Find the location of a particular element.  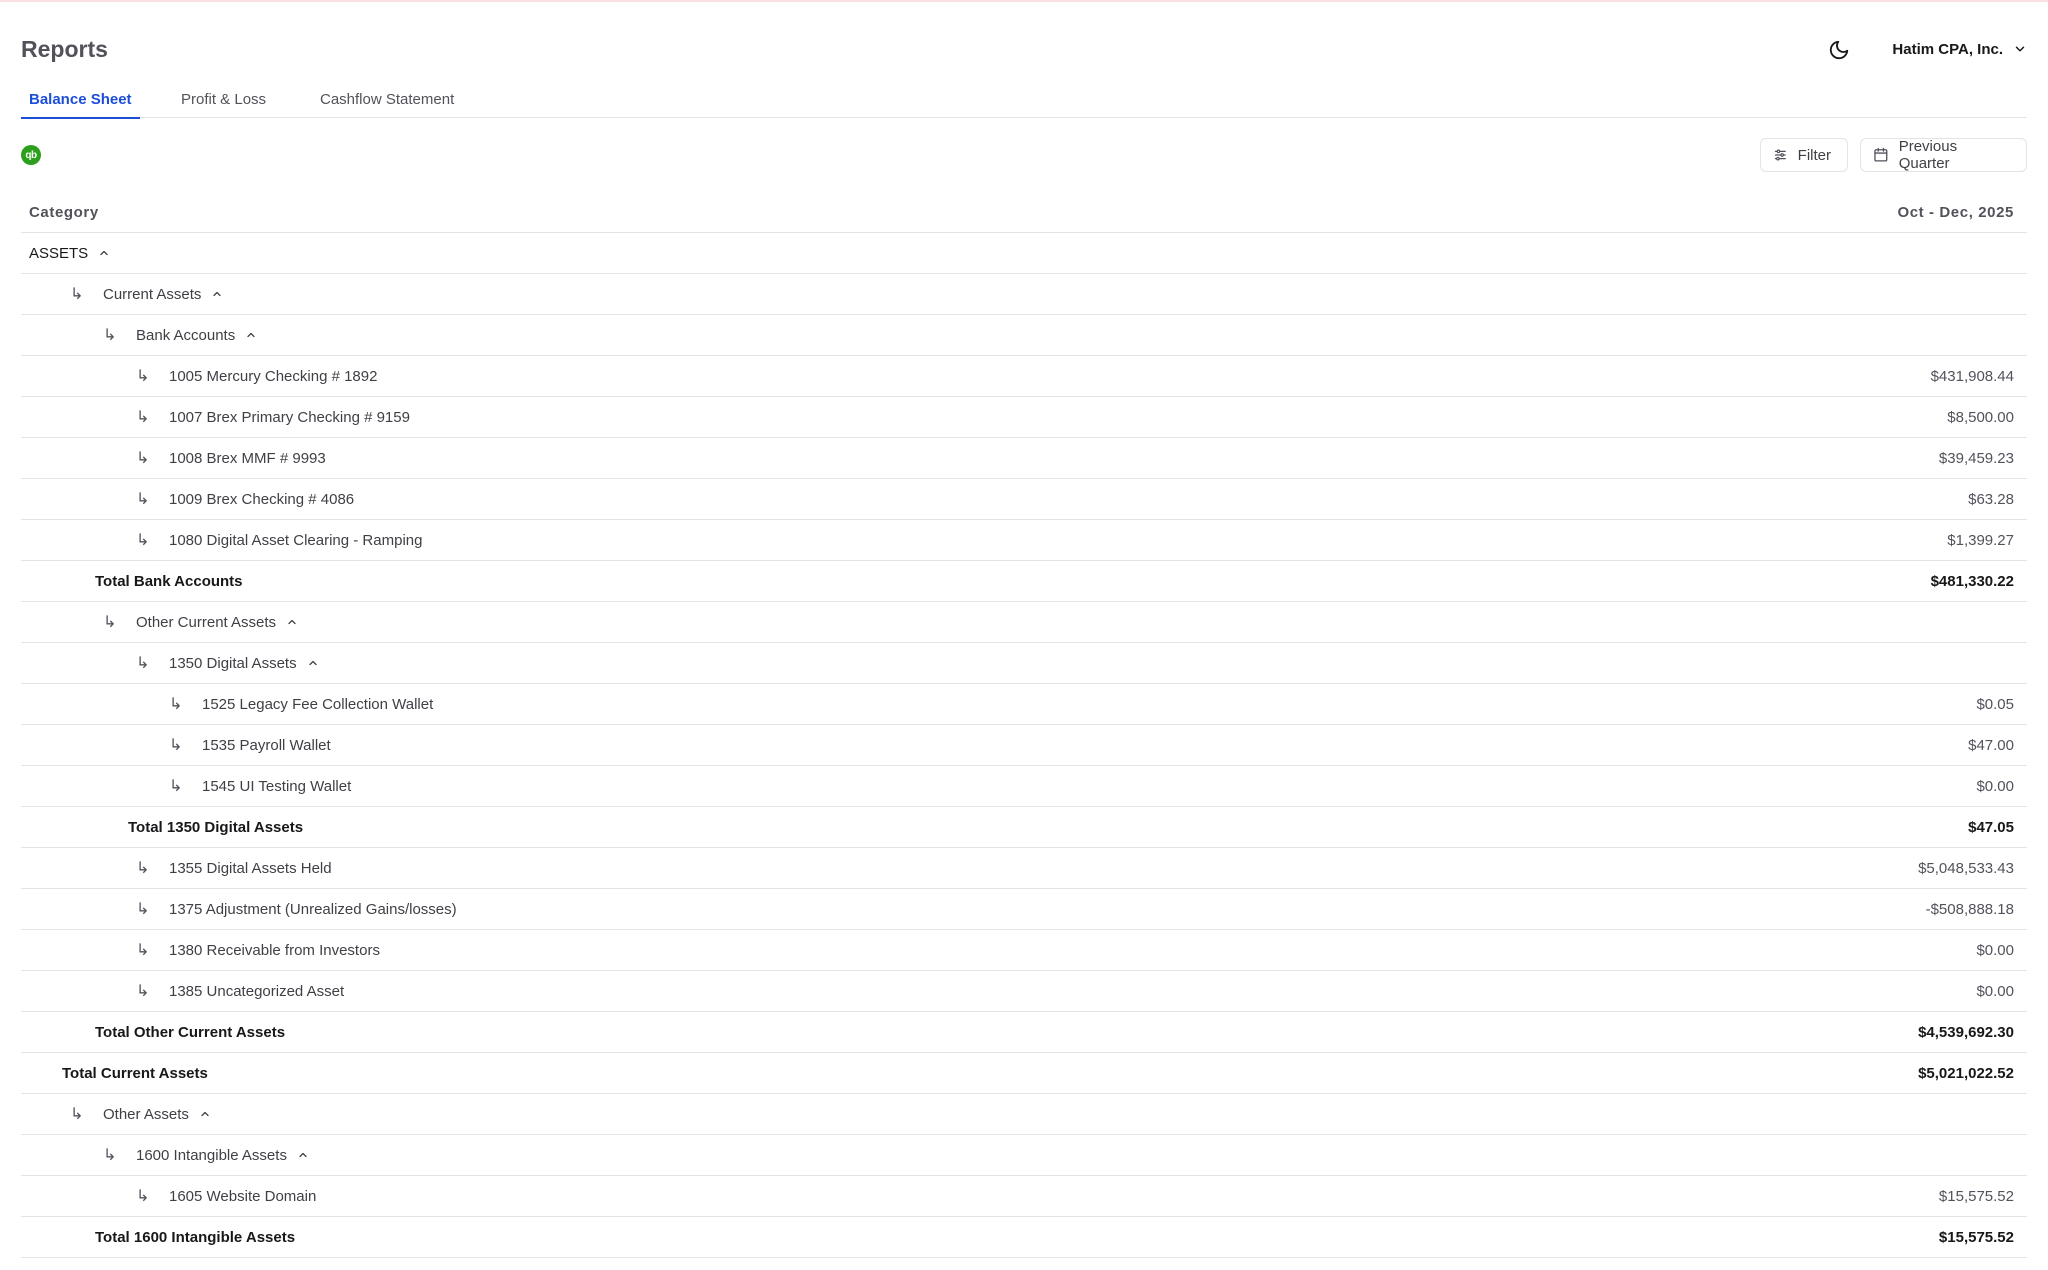

row-category-cell: Total 1350 Digital Assets is located at coordinates (215, 827).